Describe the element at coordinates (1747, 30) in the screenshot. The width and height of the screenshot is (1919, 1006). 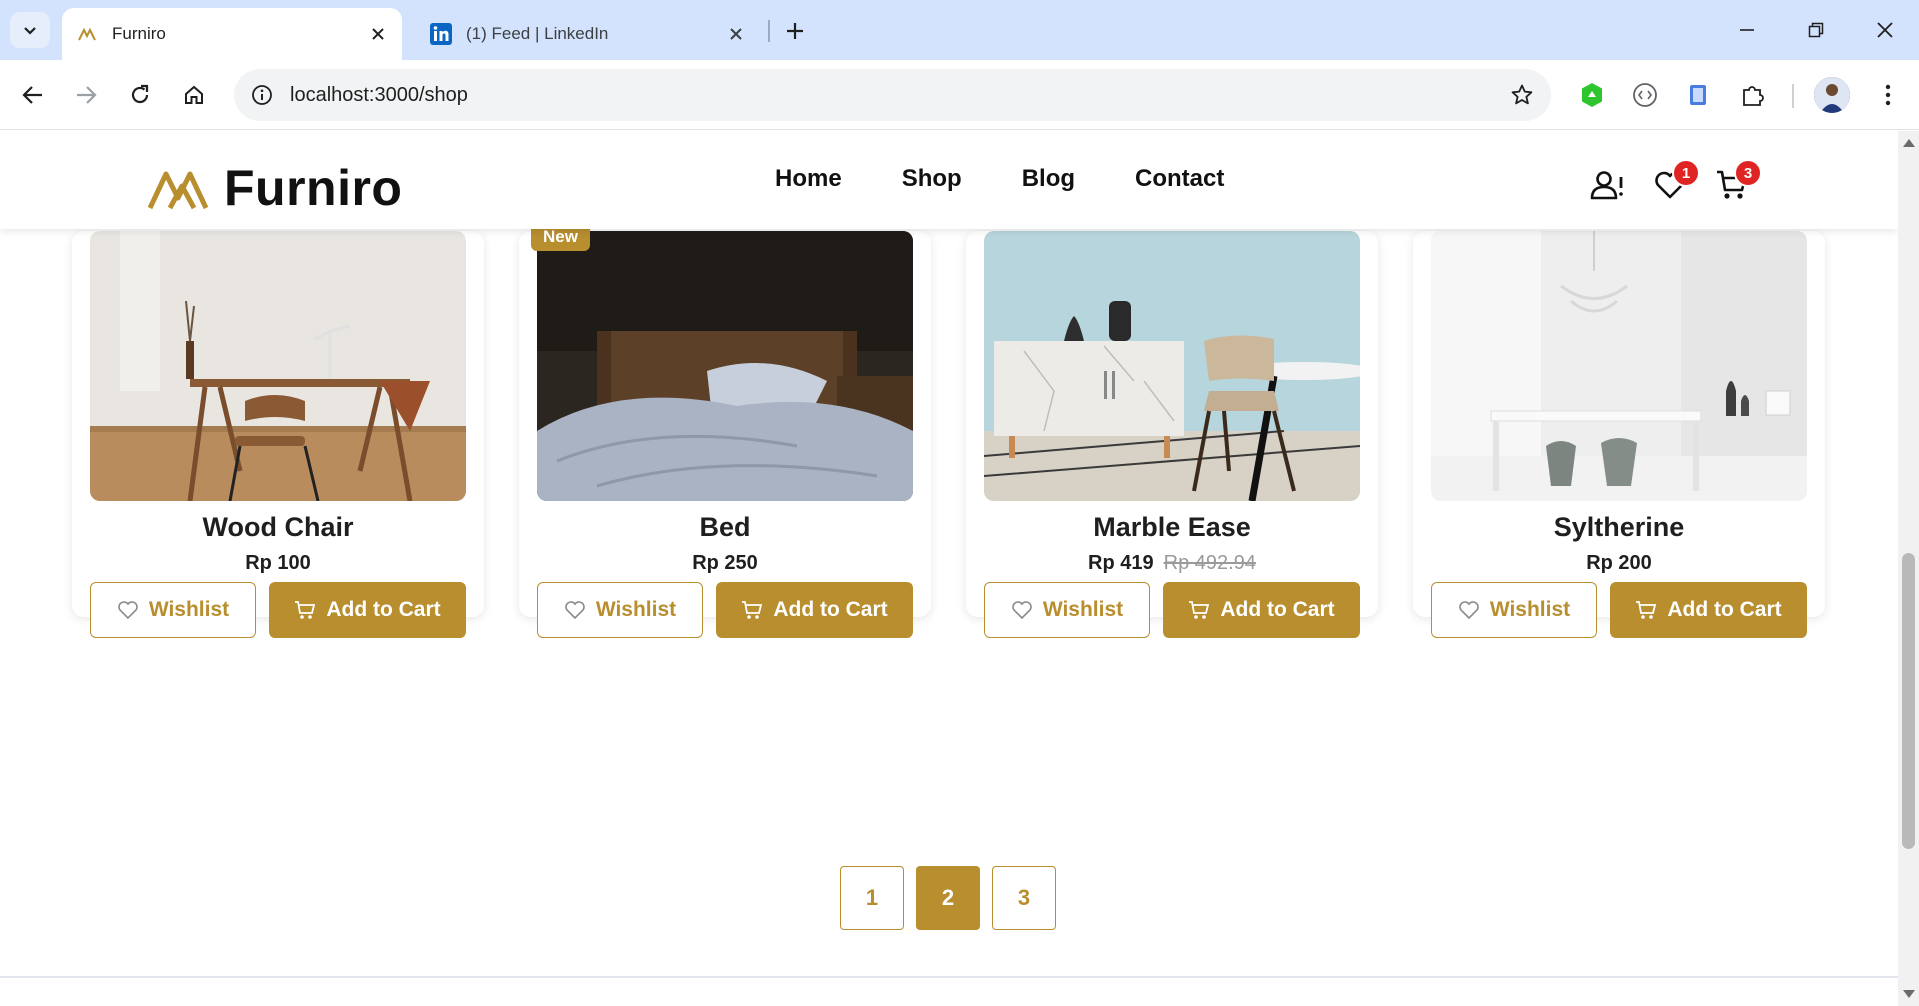
I see `minimize-button` at that location.